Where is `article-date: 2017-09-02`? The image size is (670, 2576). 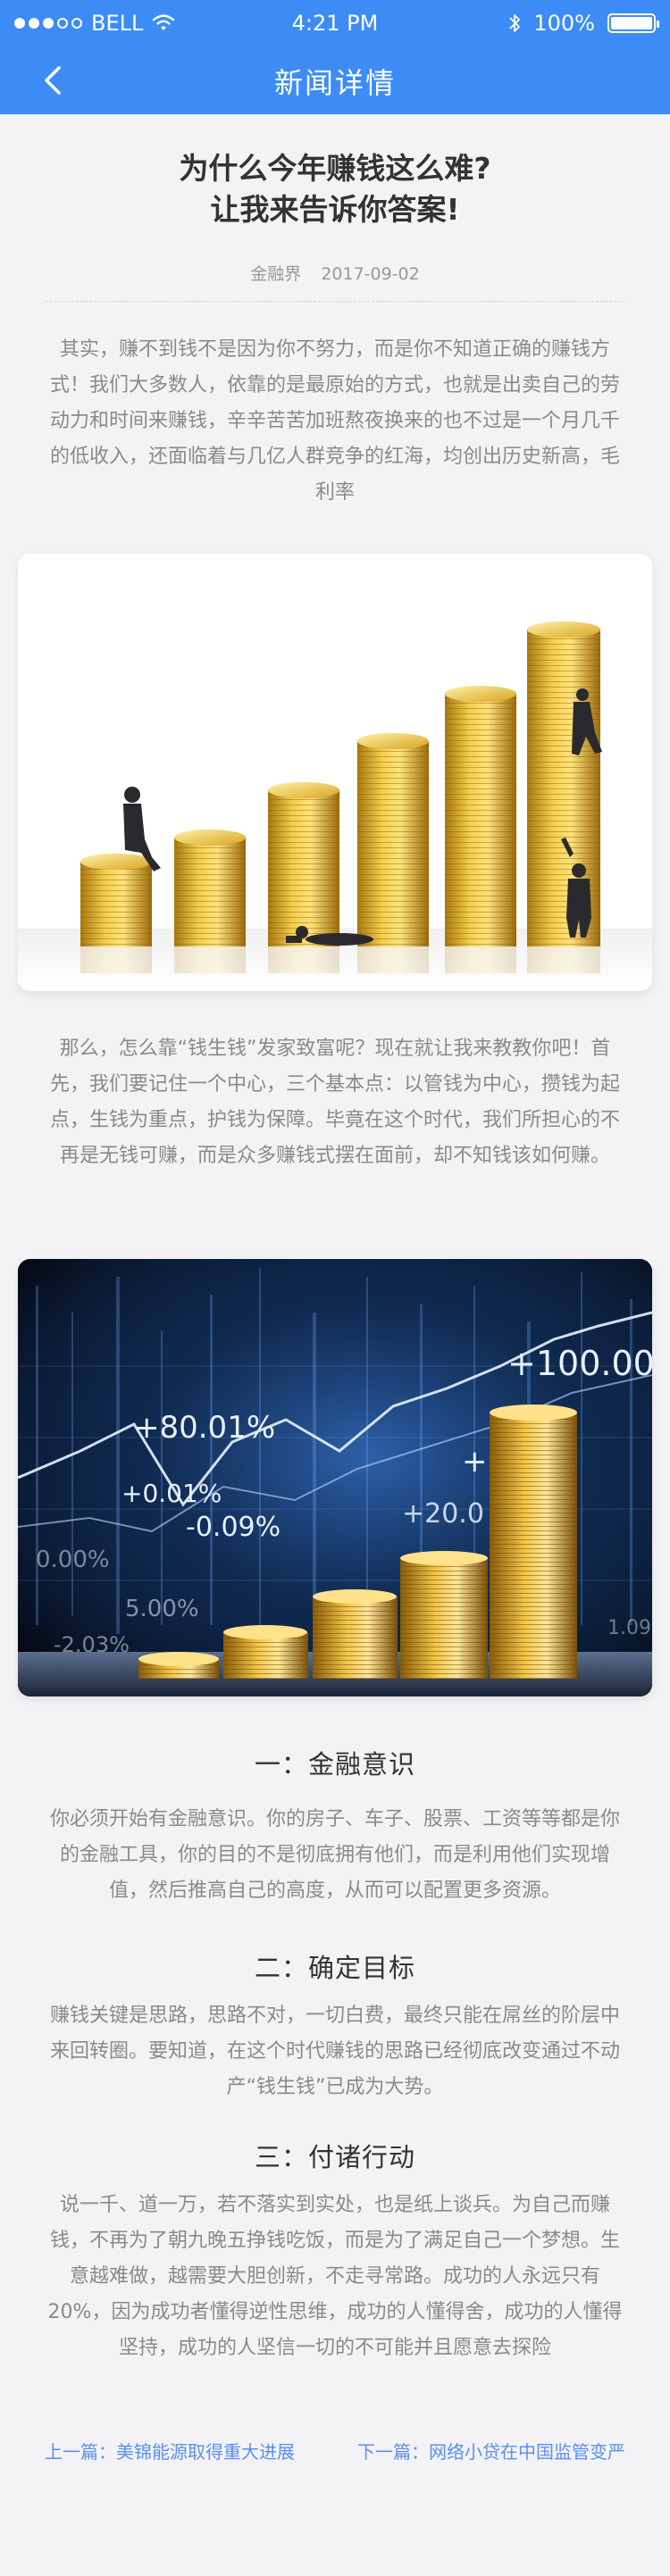 article-date: 2017-09-02 is located at coordinates (370, 274).